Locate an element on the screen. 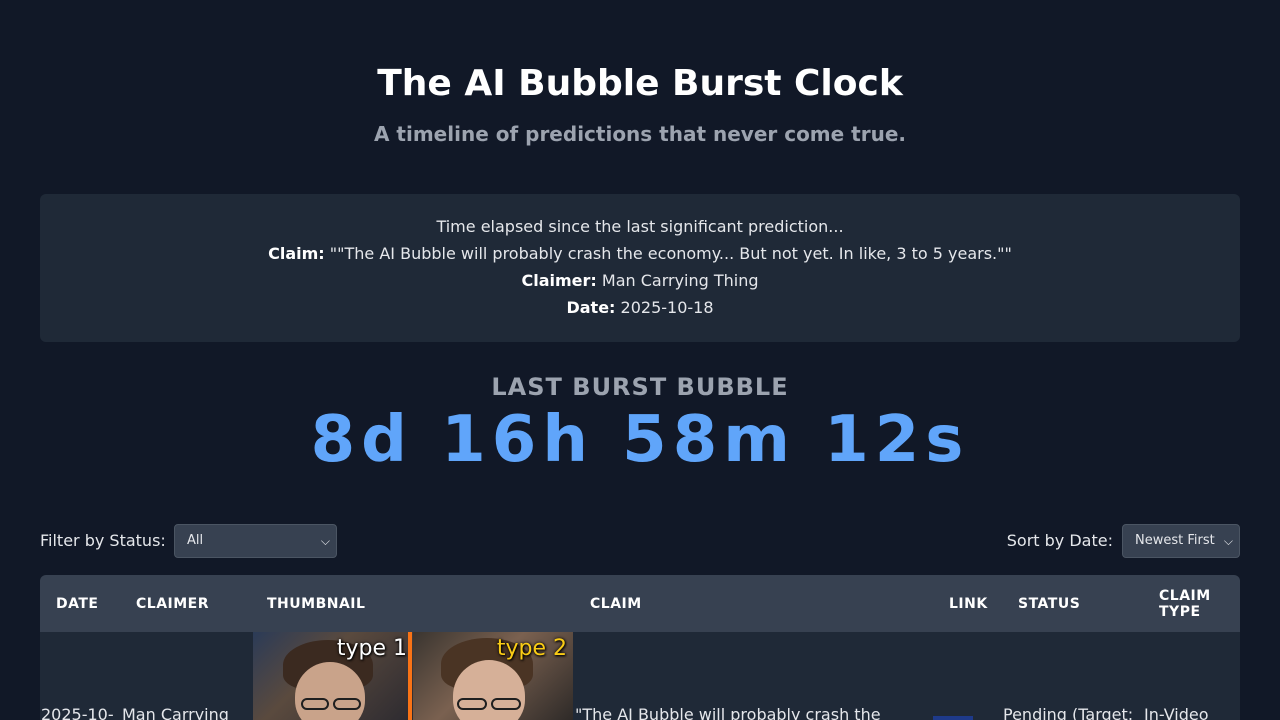 Image resolution: width=1280 pixels, height=720 pixels. status-filter-value: All is located at coordinates (195, 540).